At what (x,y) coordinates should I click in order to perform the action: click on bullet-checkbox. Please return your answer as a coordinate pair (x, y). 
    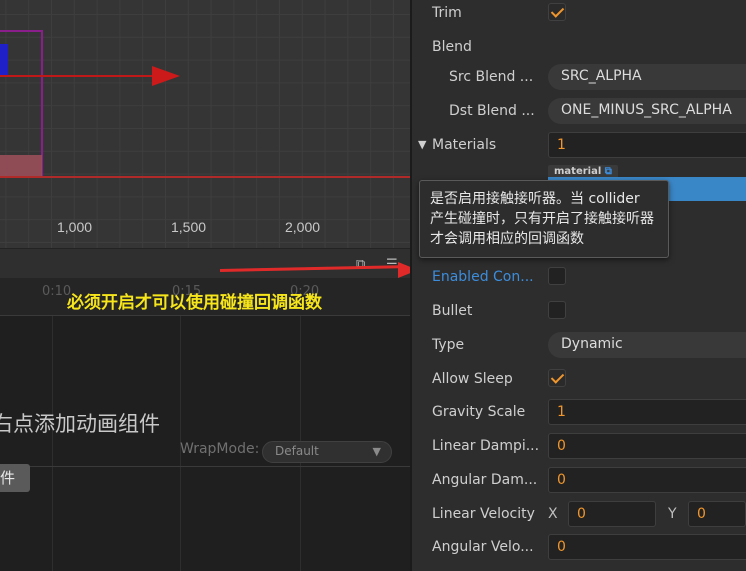
    Looking at the image, I should click on (557, 310).